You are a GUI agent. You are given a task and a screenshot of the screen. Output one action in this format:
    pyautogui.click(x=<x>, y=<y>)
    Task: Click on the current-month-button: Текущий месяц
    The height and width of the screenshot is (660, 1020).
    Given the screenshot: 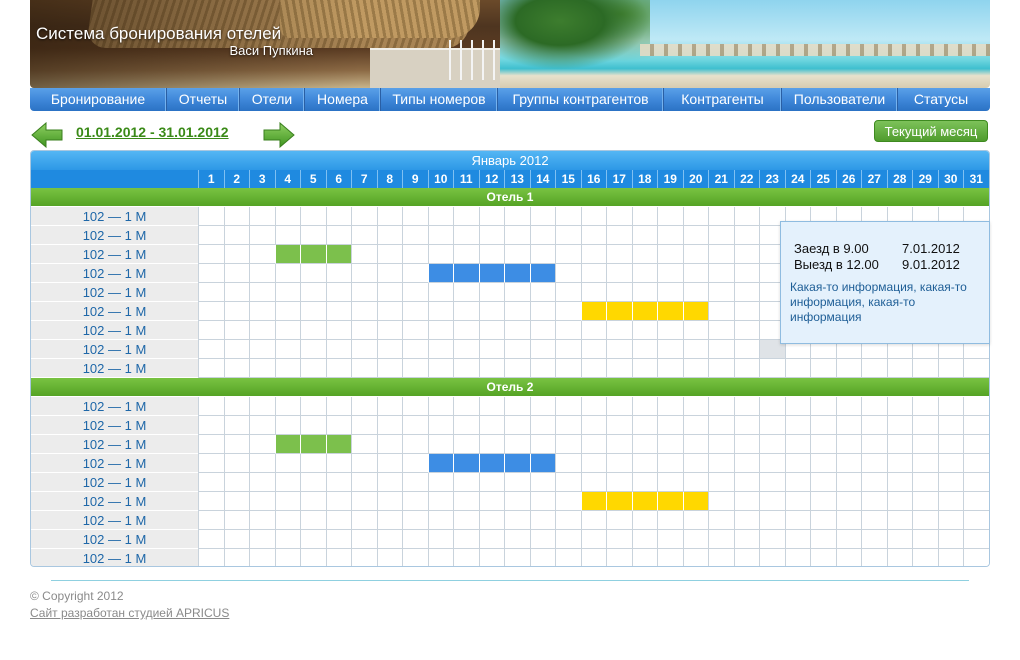 What is the action you would take?
    pyautogui.click(x=931, y=131)
    